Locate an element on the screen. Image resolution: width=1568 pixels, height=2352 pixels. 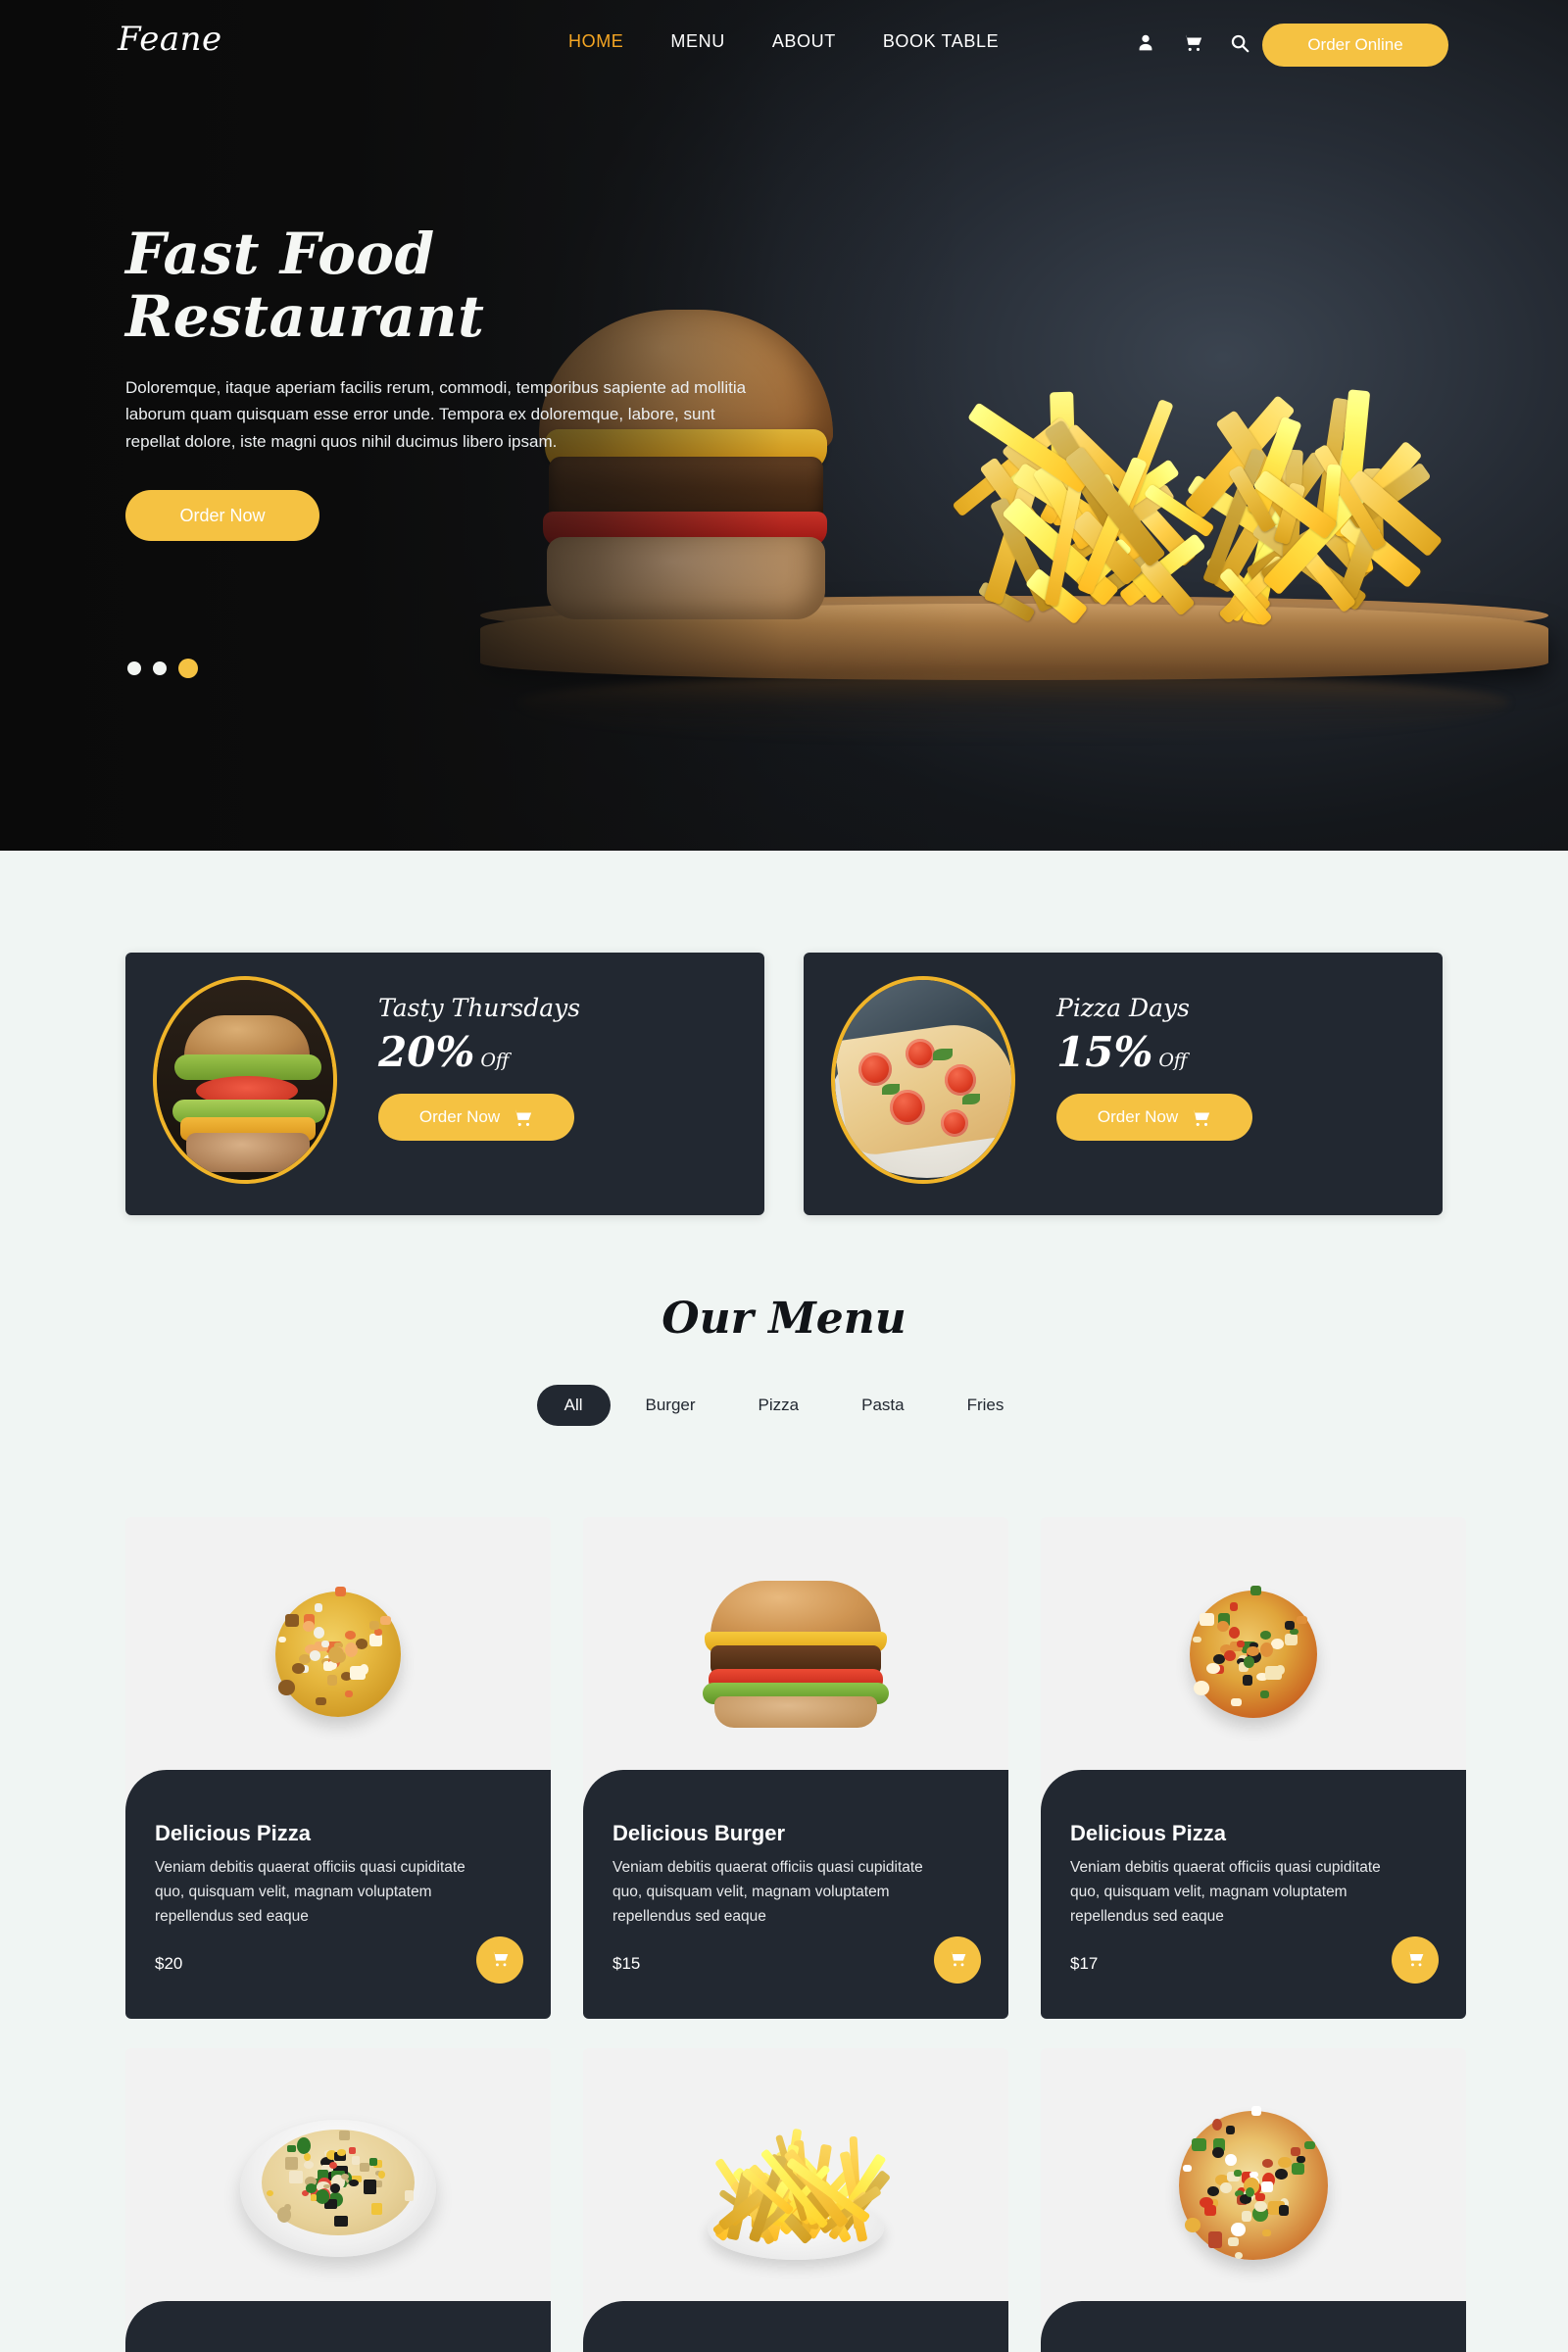
user-icon is located at coordinates (1145, 43).